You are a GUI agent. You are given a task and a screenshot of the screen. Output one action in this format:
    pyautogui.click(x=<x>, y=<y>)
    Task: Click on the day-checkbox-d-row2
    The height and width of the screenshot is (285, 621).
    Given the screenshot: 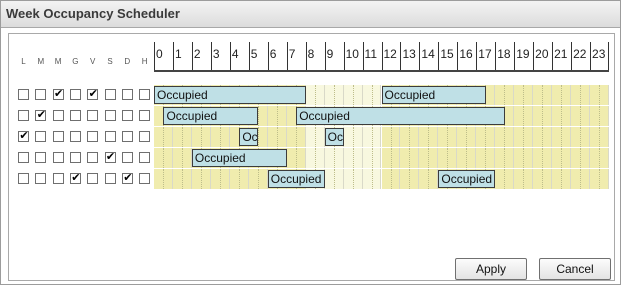 What is the action you would take?
    pyautogui.click(x=127, y=115)
    